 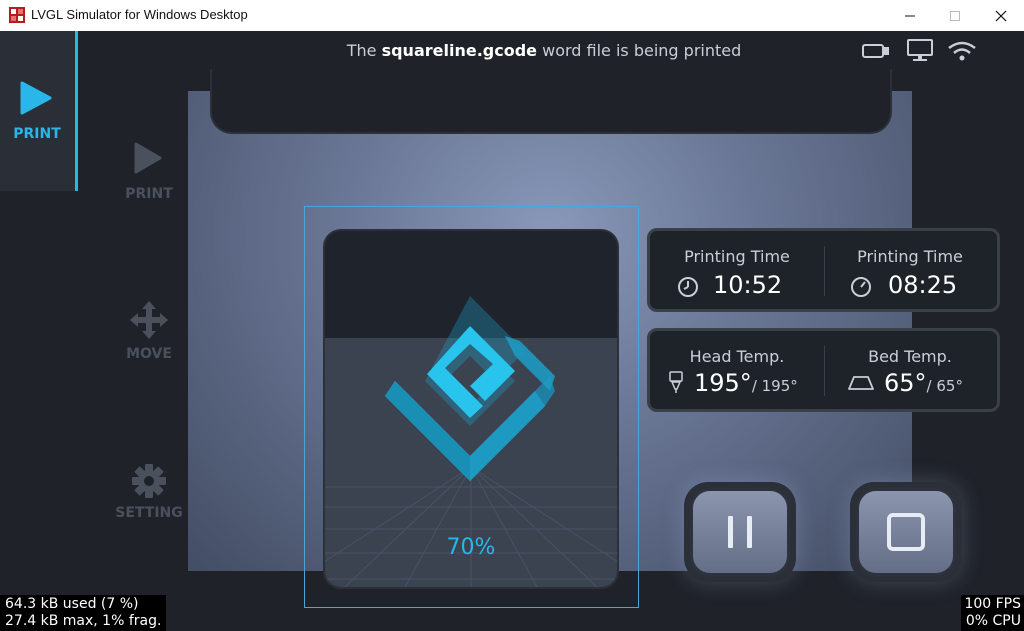 What do you see at coordinates (737, 356) in the screenshot?
I see `head-temp-label: Head Temp.` at bounding box center [737, 356].